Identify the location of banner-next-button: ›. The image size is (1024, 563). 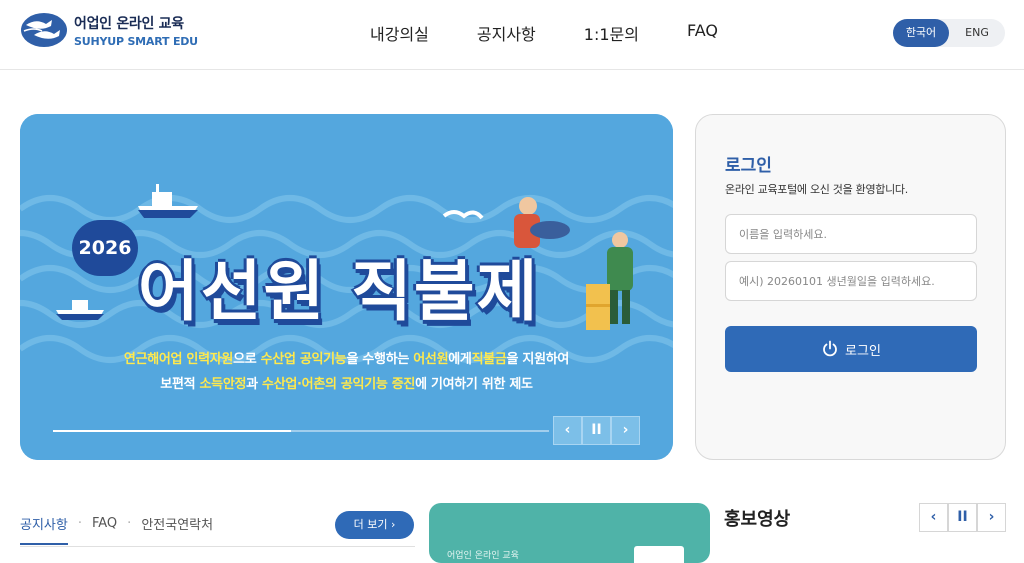
(625, 430).